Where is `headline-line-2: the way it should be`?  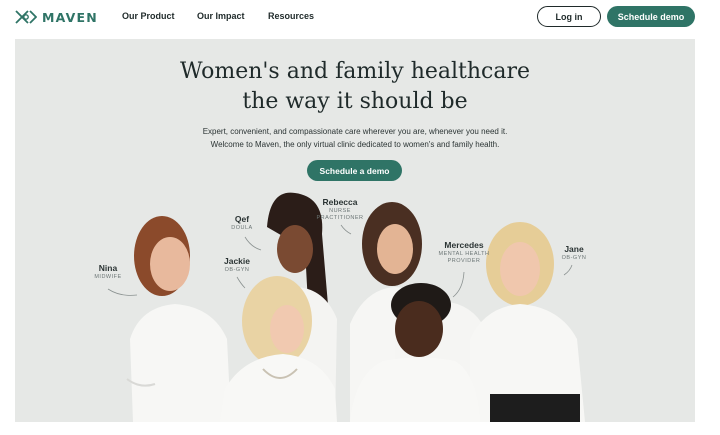 headline-line-2: the way it should be is located at coordinates (355, 101).